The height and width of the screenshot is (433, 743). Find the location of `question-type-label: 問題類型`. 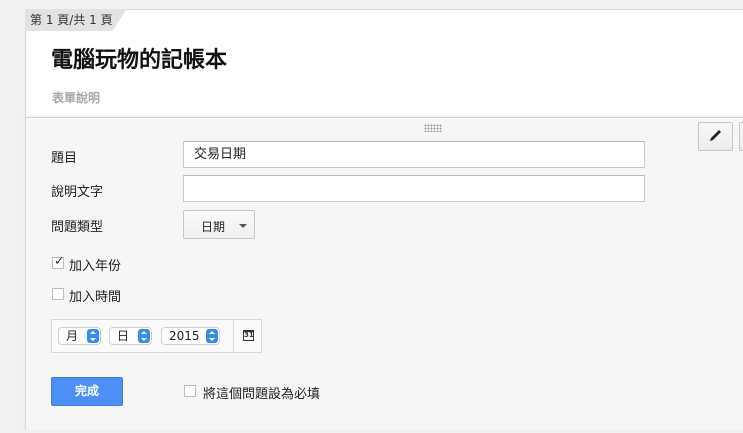

question-type-label: 問題類型 is located at coordinates (77, 227).